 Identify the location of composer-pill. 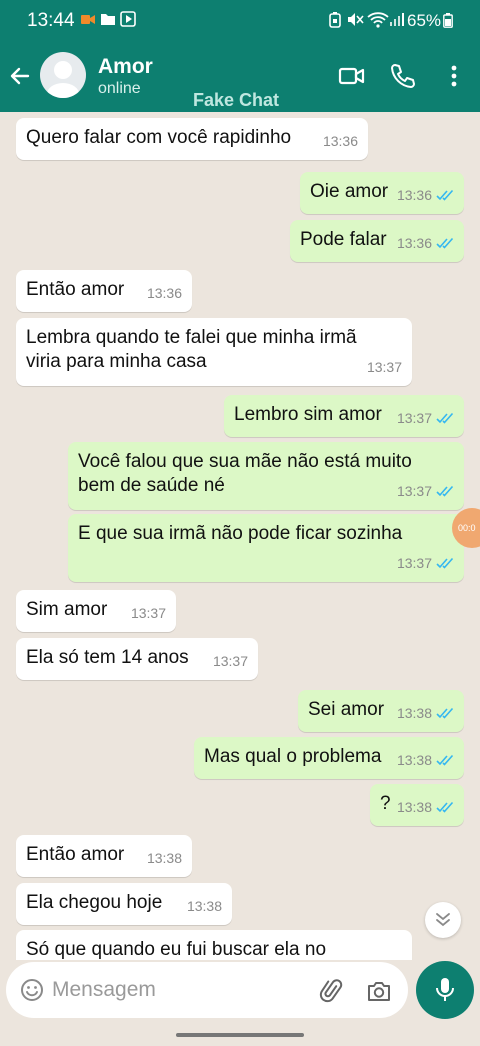
(207, 990).